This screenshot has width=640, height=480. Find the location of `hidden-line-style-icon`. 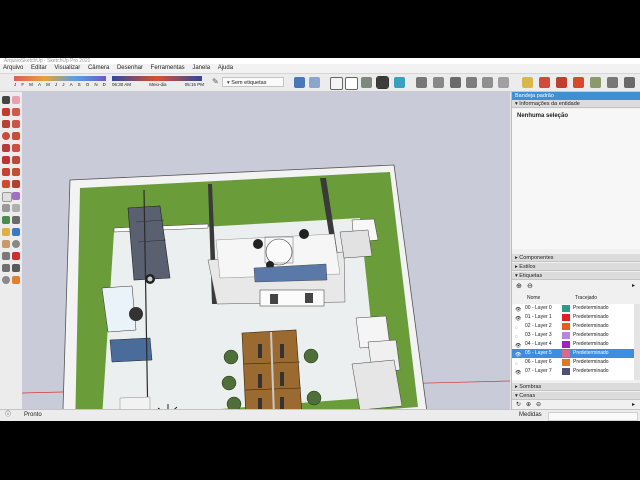

hidden-line-style-icon is located at coordinates (351, 83).